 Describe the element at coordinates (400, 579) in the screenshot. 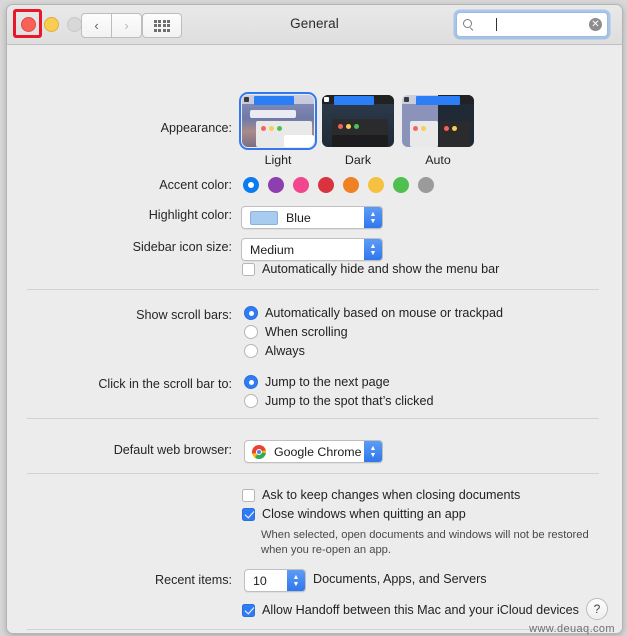

I see `recent-items-suffix: Documents, Apps, and Servers` at that location.